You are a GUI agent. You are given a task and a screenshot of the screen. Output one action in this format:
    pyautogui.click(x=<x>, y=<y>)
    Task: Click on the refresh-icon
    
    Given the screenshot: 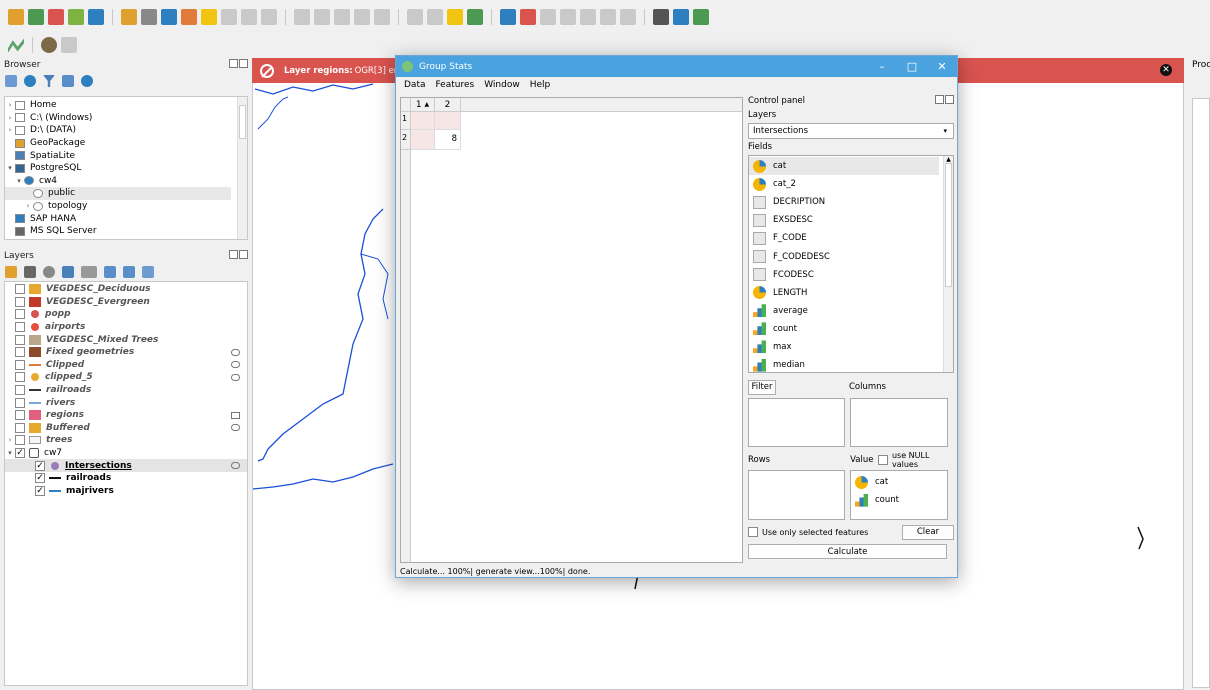 What is the action you would take?
    pyautogui.click(x=30, y=81)
    